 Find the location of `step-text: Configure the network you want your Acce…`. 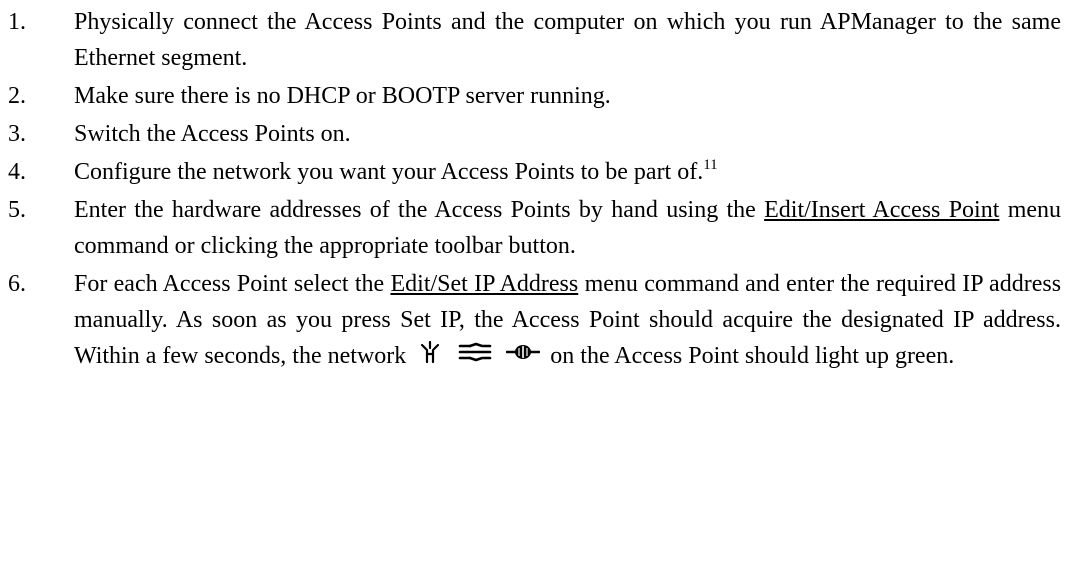

step-text: Configure the network you want your Acce… is located at coordinates (389, 172).